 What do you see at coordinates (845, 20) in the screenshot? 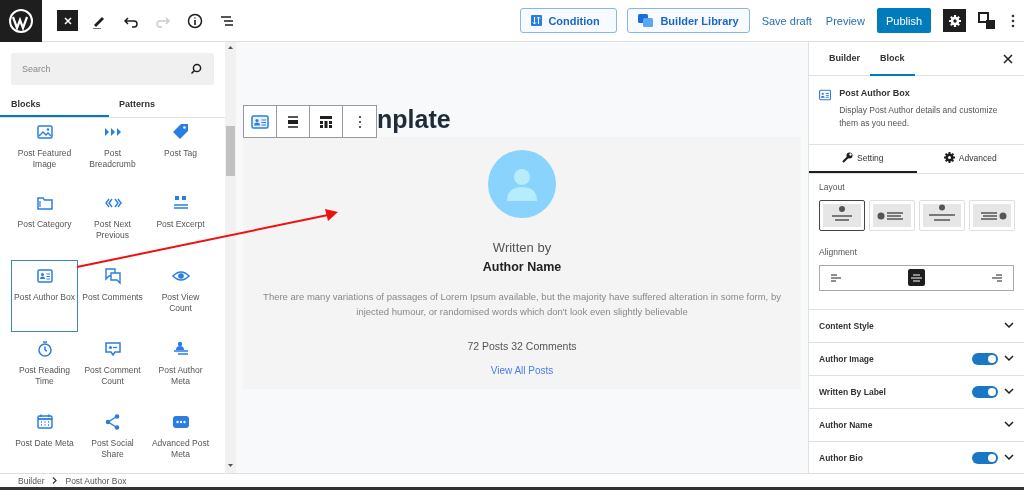
I see `header-link: Preview` at bounding box center [845, 20].